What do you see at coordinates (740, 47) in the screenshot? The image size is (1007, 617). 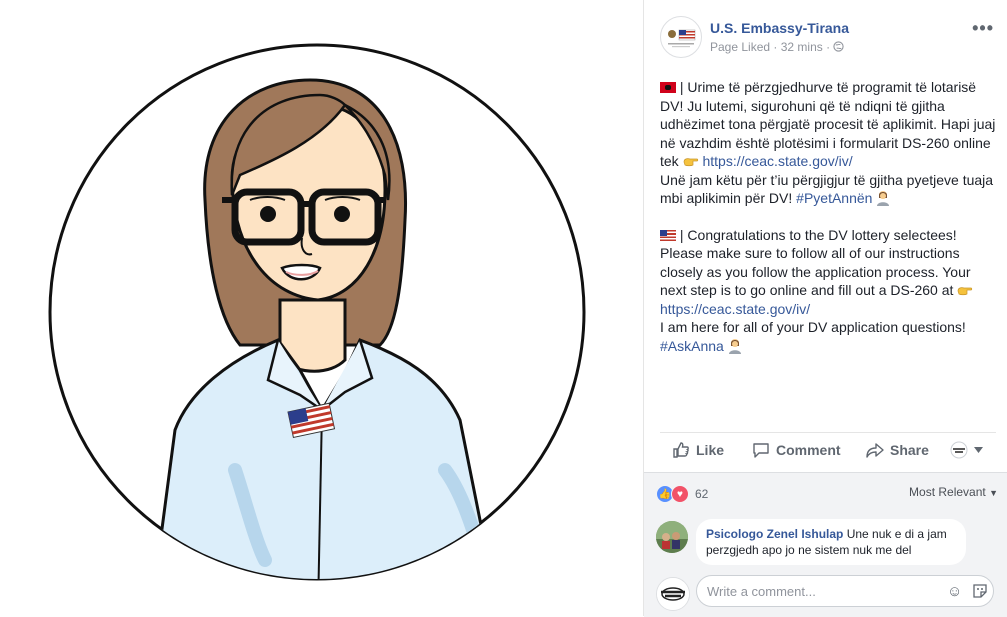 I see `page-liked-label: Page Liked` at bounding box center [740, 47].